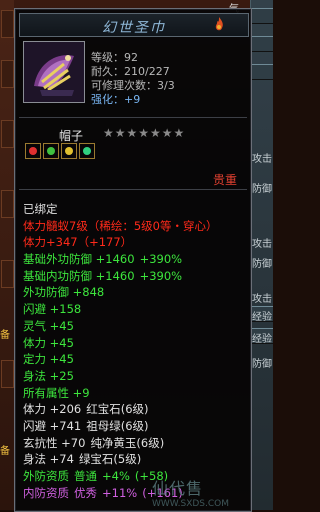 This screenshot has height=512, width=320. I want to click on item-icon, so click(54, 72).